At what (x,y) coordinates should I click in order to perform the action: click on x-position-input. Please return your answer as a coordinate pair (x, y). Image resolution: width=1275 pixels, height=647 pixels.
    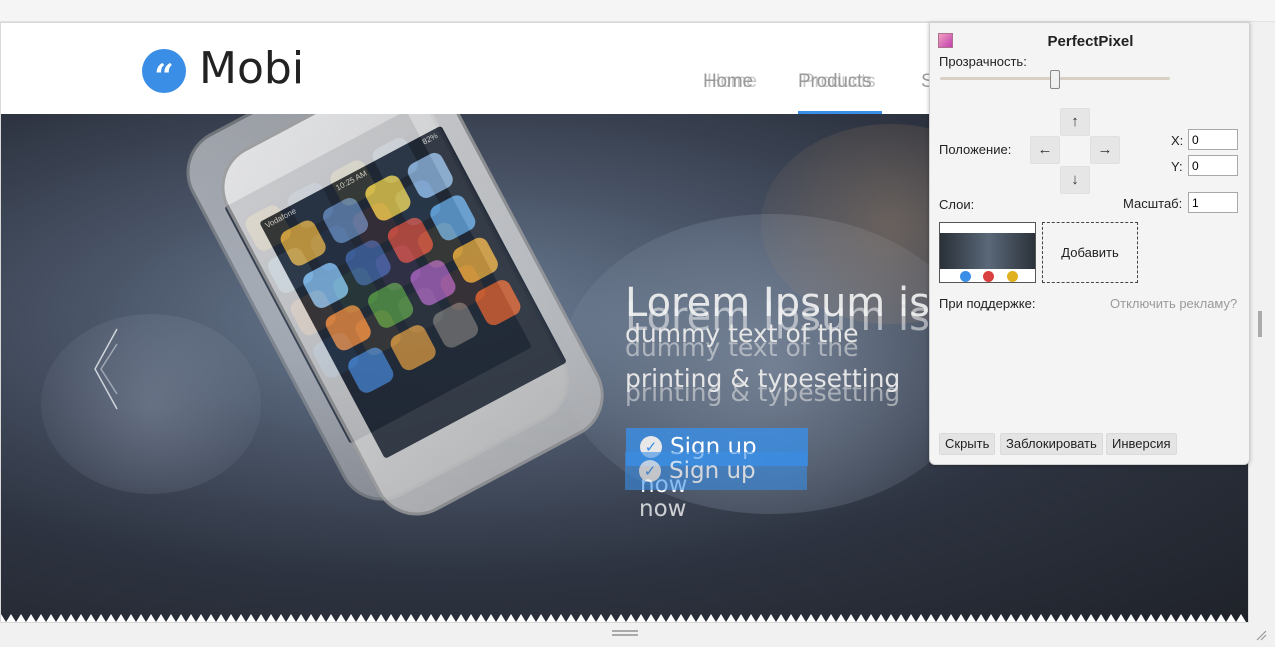
    Looking at the image, I should click on (1213, 139).